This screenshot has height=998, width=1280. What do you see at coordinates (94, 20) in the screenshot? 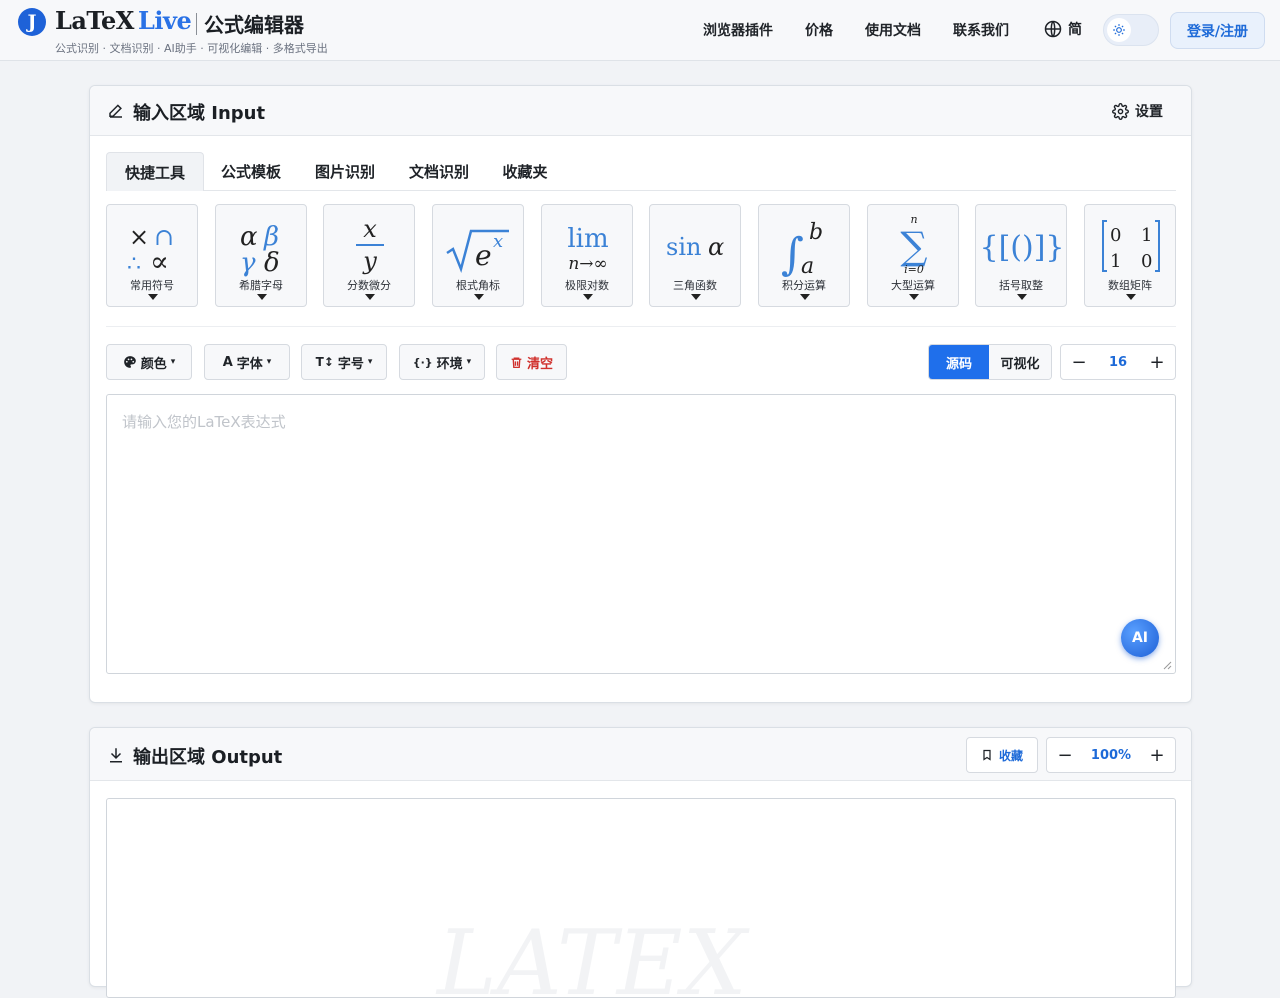
I see `logo-latex-text: LaTeX` at bounding box center [94, 20].